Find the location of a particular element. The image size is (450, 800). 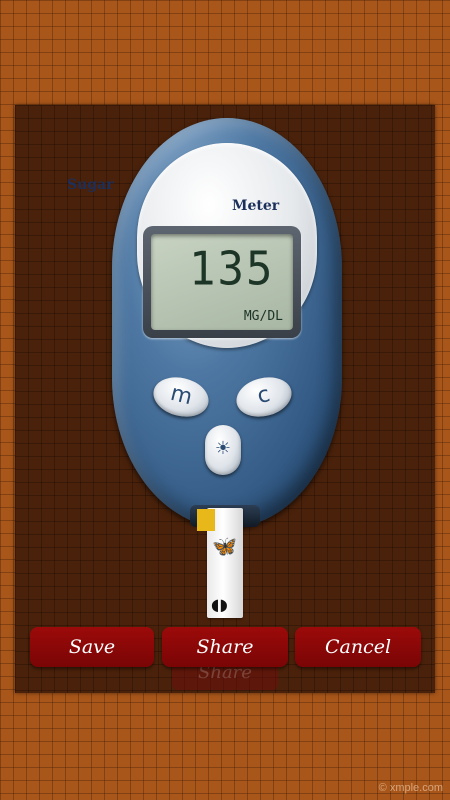

lcd-frame: 135 MG/DL is located at coordinates (222, 282).